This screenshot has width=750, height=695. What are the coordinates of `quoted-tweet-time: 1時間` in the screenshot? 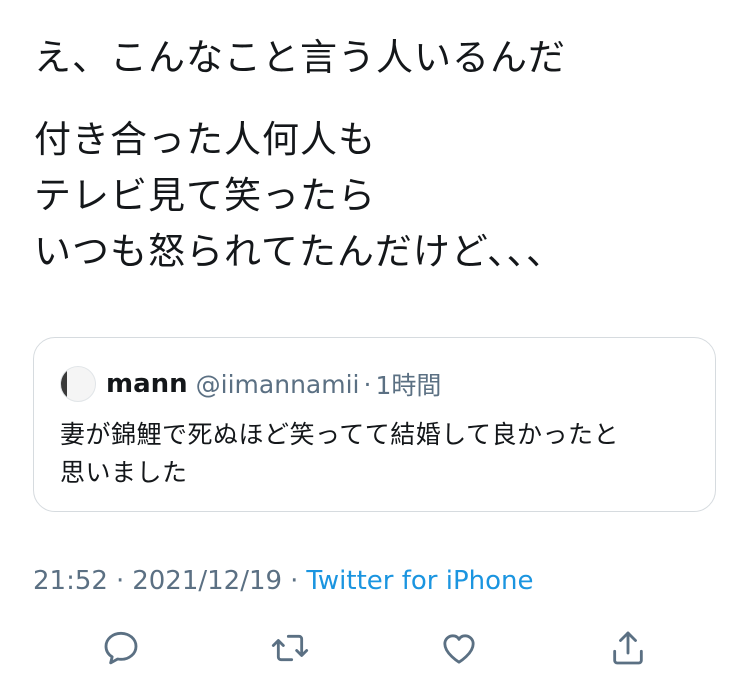 It's located at (408, 385).